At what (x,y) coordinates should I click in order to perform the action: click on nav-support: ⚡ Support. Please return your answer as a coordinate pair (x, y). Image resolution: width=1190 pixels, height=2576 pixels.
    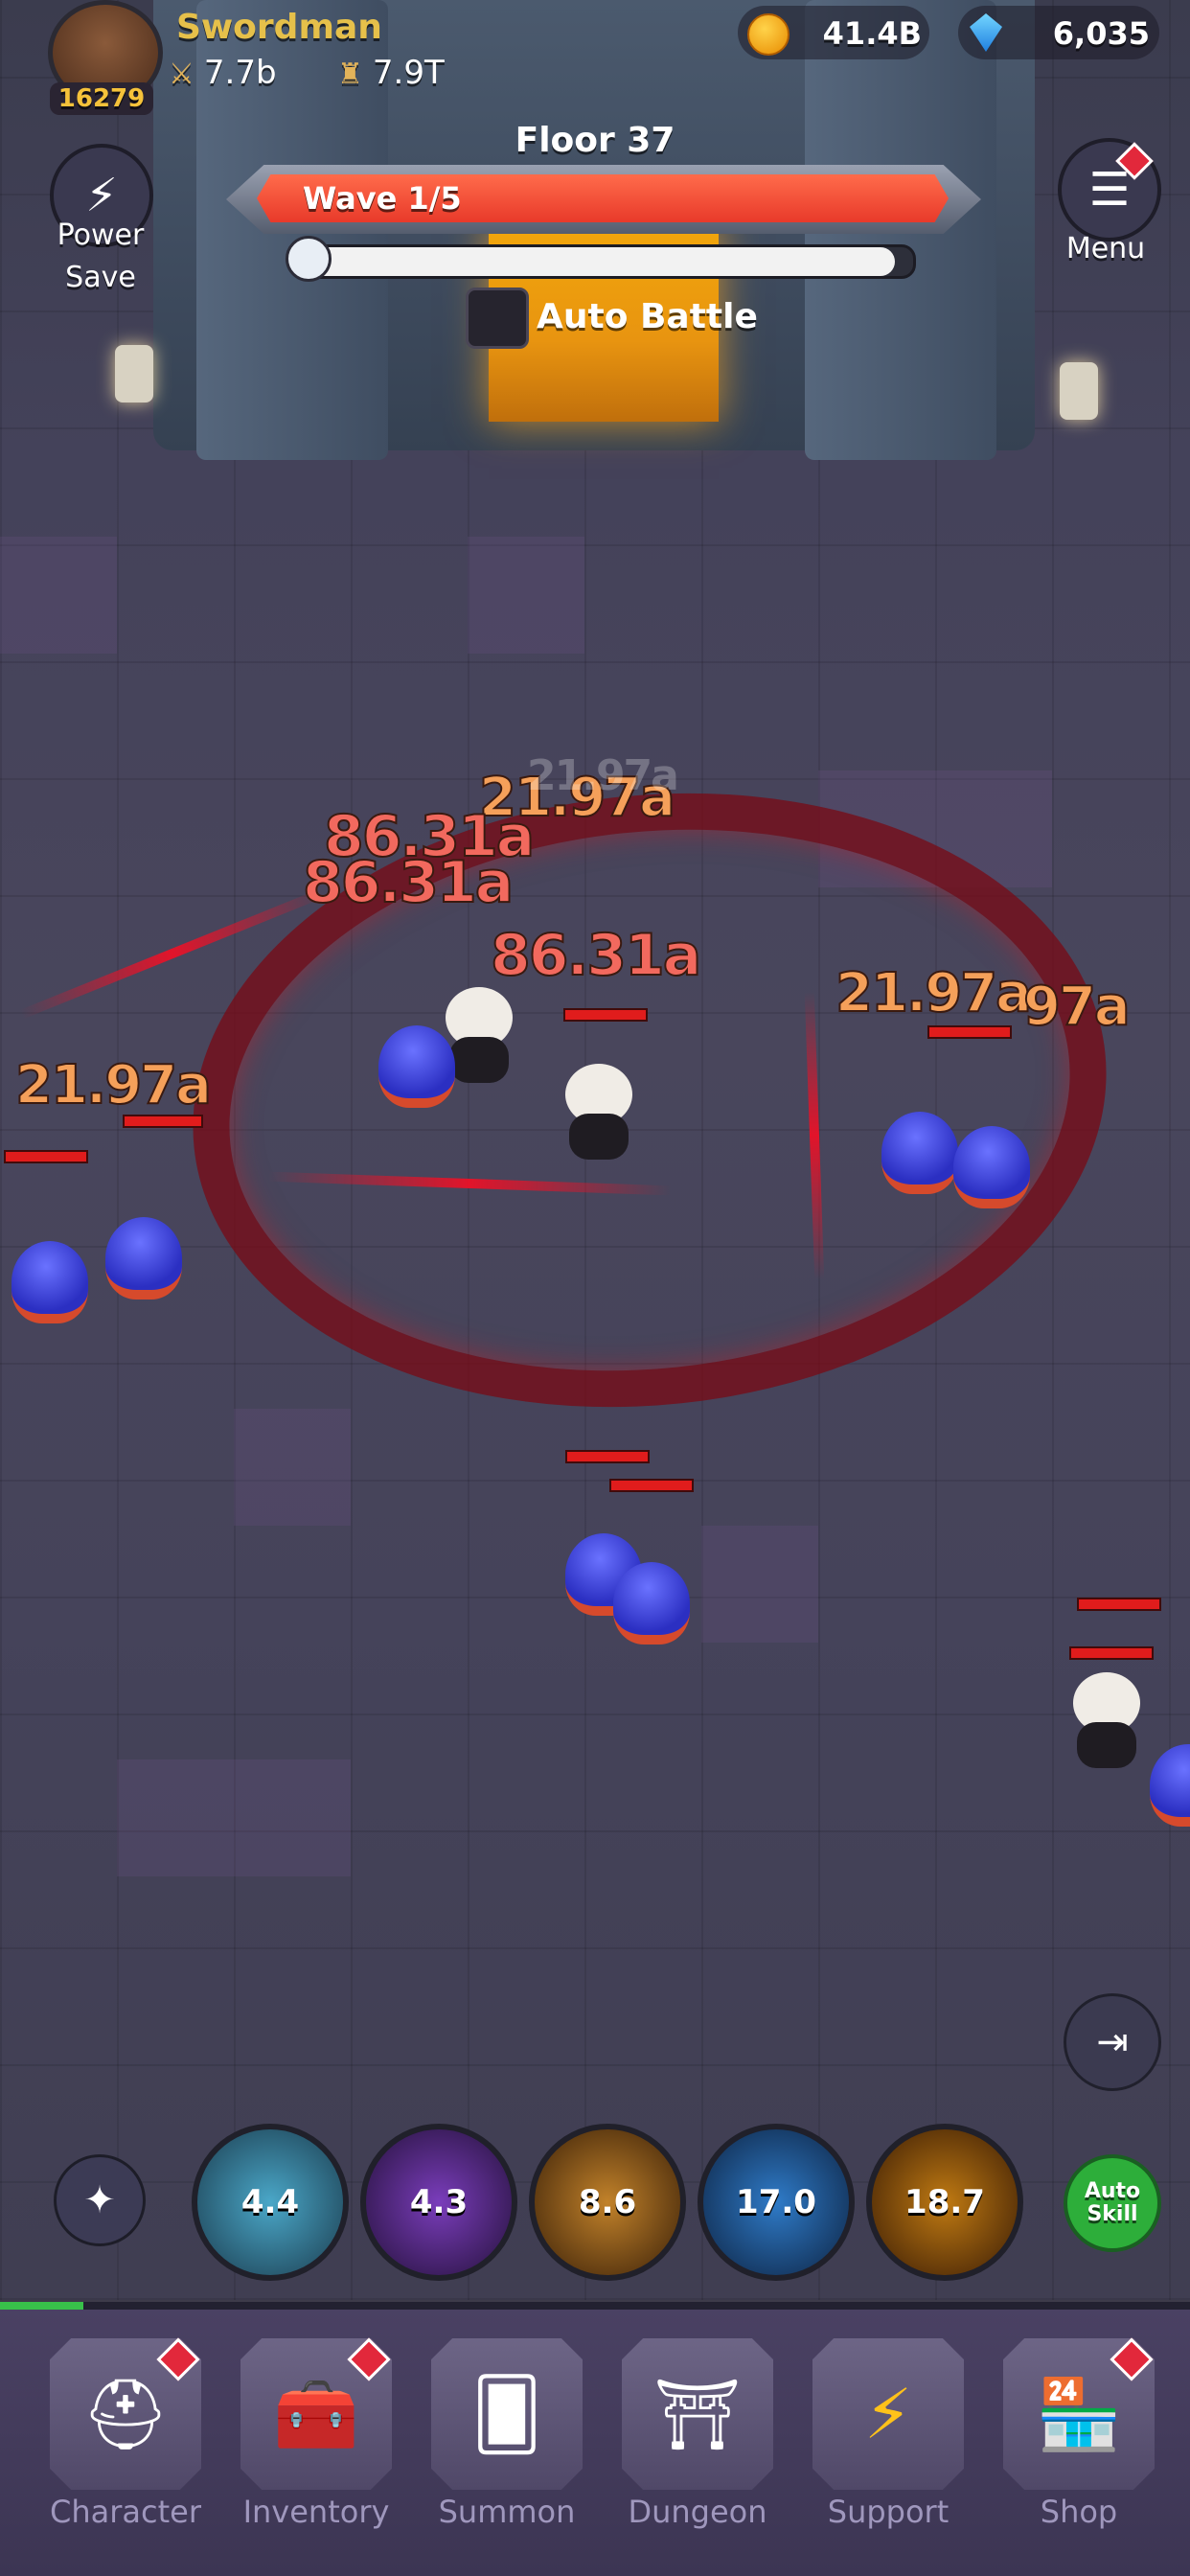
    Looking at the image, I should click on (889, 2434).